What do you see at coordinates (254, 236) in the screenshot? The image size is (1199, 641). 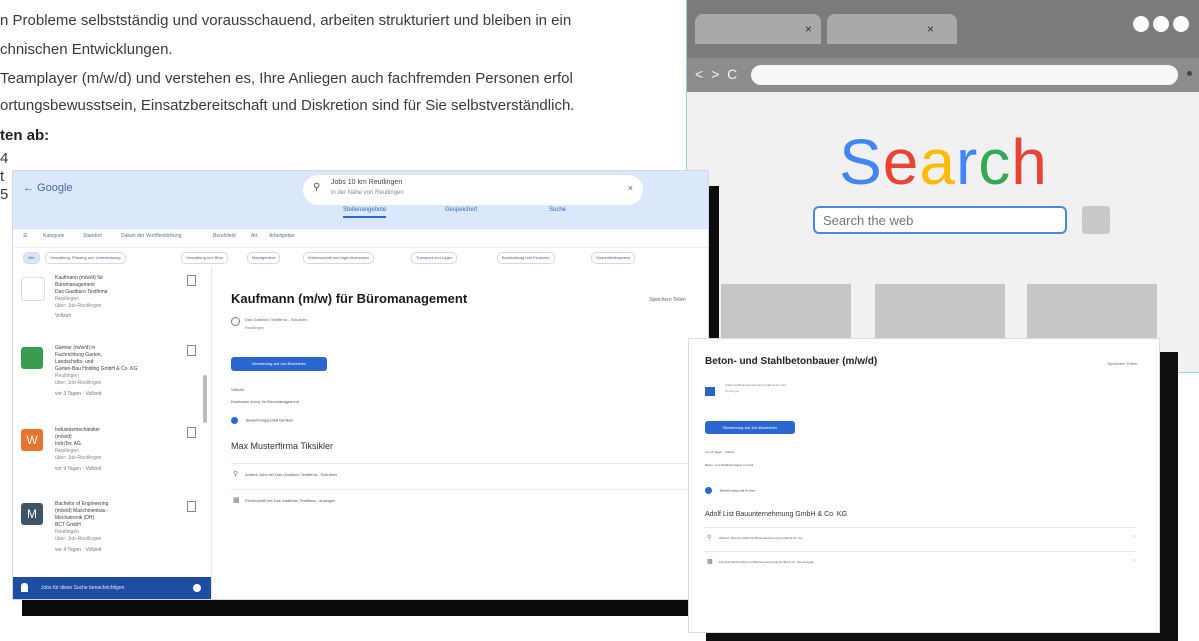 I see `filter-item: Art` at bounding box center [254, 236].